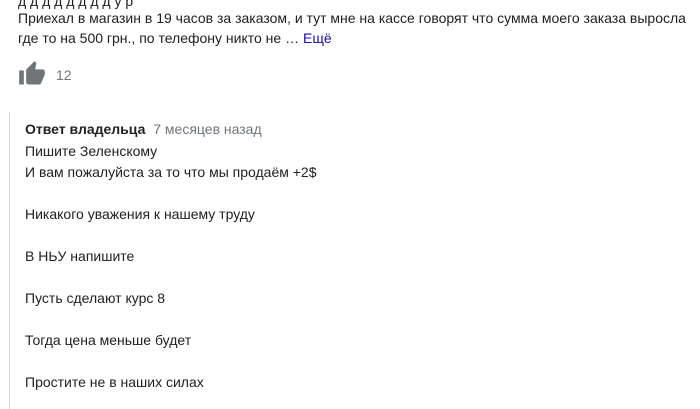 This screenshot has width=700, height=409. Describe the element at coordinates (85, 129) in the screenshot. I see `reply-author: Ответ владельца` at that location.